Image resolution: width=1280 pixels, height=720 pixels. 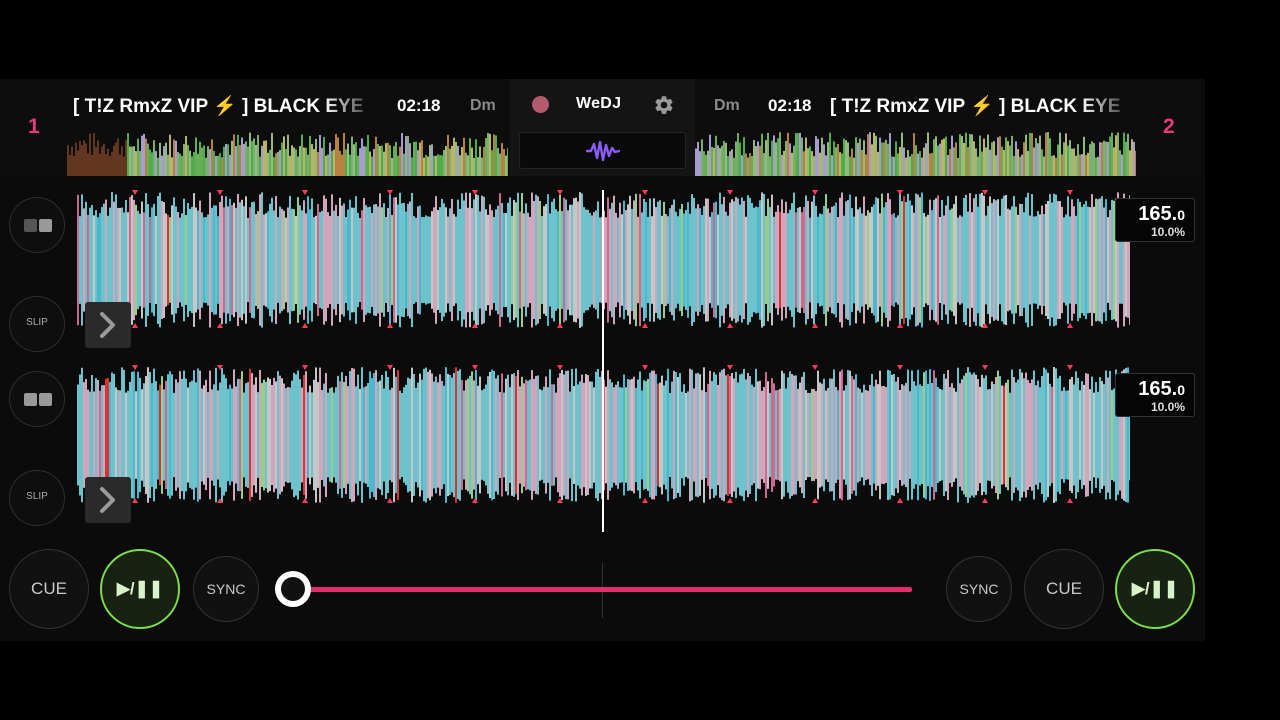 What do you see at coordinates (950, 127) in the screenshot?
I see `deck-2-header: Dm 02:18 [ T!Z RmxZ VIP ⚡ ] BLACK EYE 2` at bounding box center [950, 127].